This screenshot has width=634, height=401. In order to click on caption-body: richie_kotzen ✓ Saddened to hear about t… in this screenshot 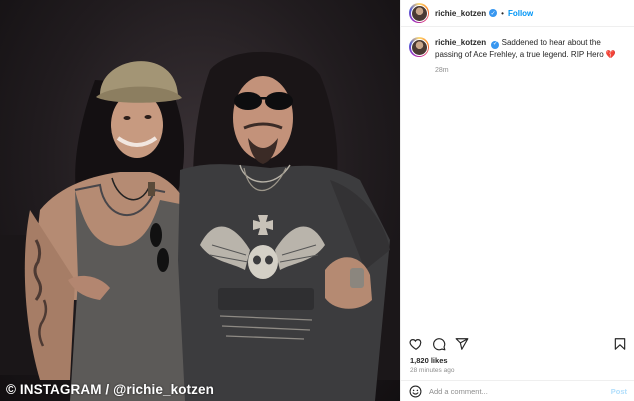, I will do `click(527, 55)`.